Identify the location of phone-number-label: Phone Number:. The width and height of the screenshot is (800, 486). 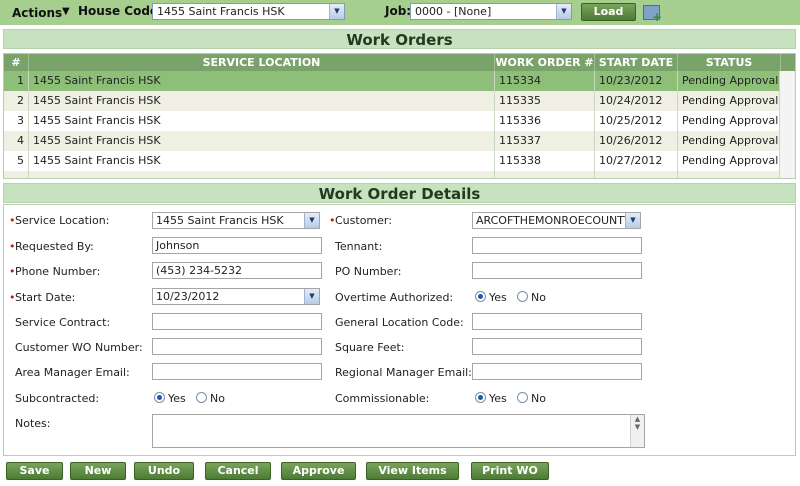
(58, 271).